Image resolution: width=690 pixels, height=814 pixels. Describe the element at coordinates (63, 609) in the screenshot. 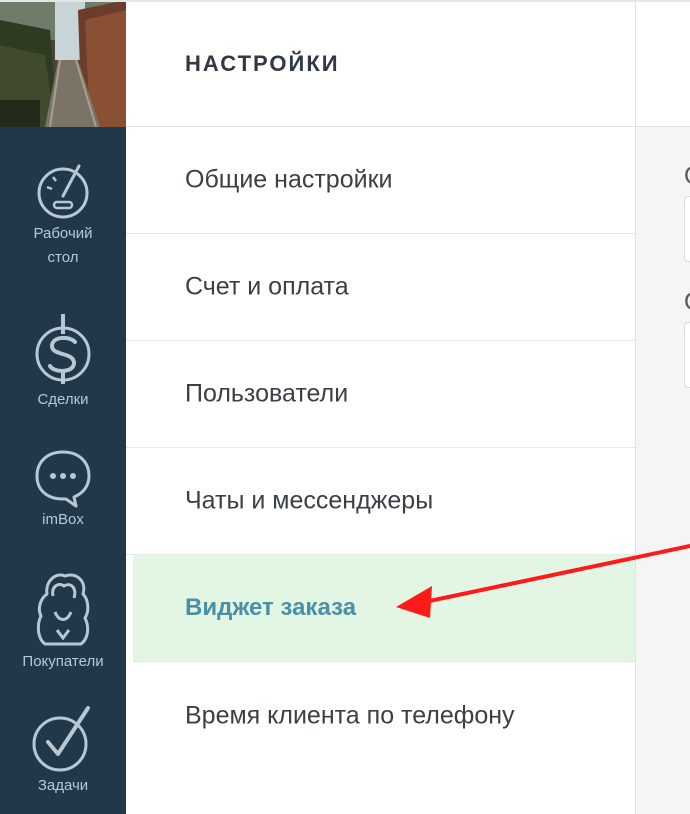

I see `customers-icon` at that location.